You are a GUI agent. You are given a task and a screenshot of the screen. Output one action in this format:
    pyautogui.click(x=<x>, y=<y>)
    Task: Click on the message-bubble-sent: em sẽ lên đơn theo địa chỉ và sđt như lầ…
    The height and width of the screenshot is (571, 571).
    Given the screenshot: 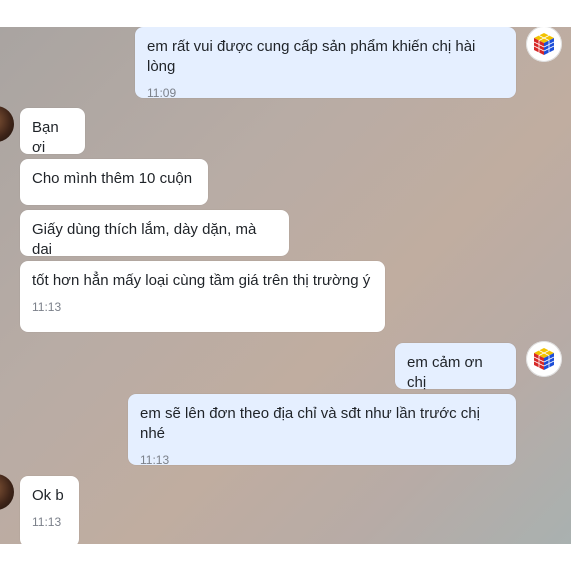 What is the action you would take?
    pyautogui.click(x=322, y=430)
    